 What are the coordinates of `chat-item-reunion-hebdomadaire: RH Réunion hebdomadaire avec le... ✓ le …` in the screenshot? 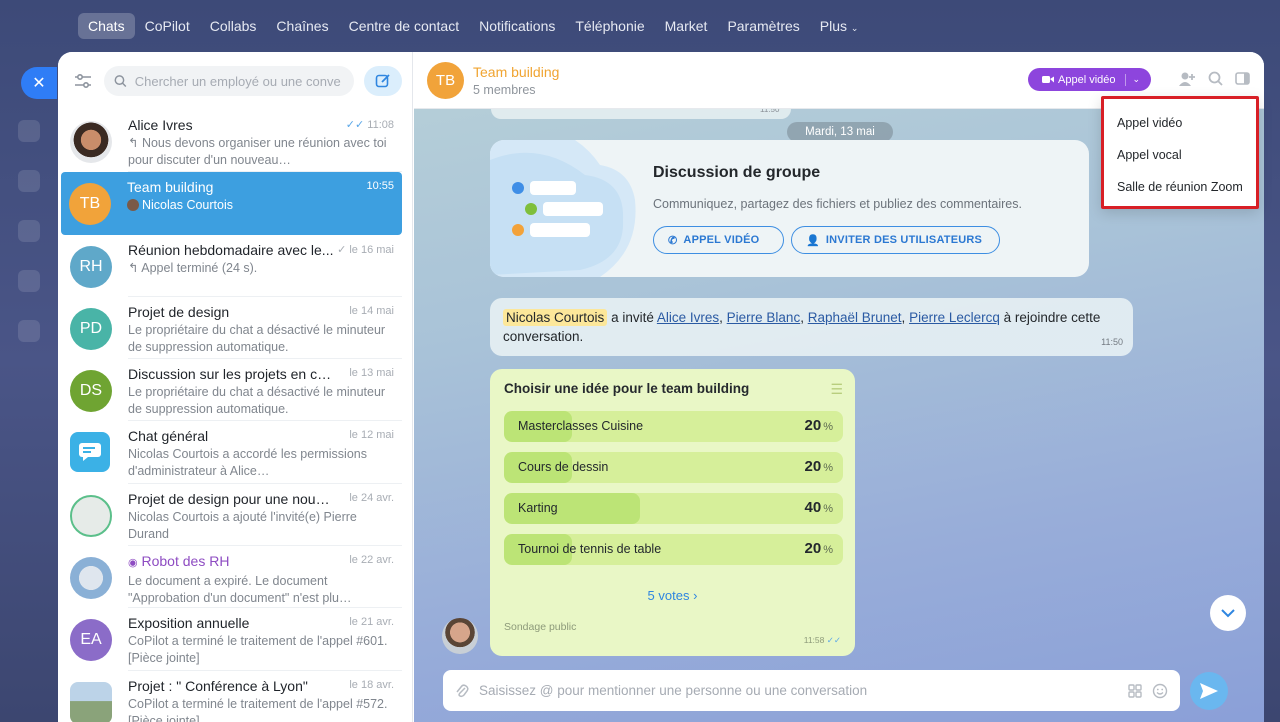 It's located at (232, 266).